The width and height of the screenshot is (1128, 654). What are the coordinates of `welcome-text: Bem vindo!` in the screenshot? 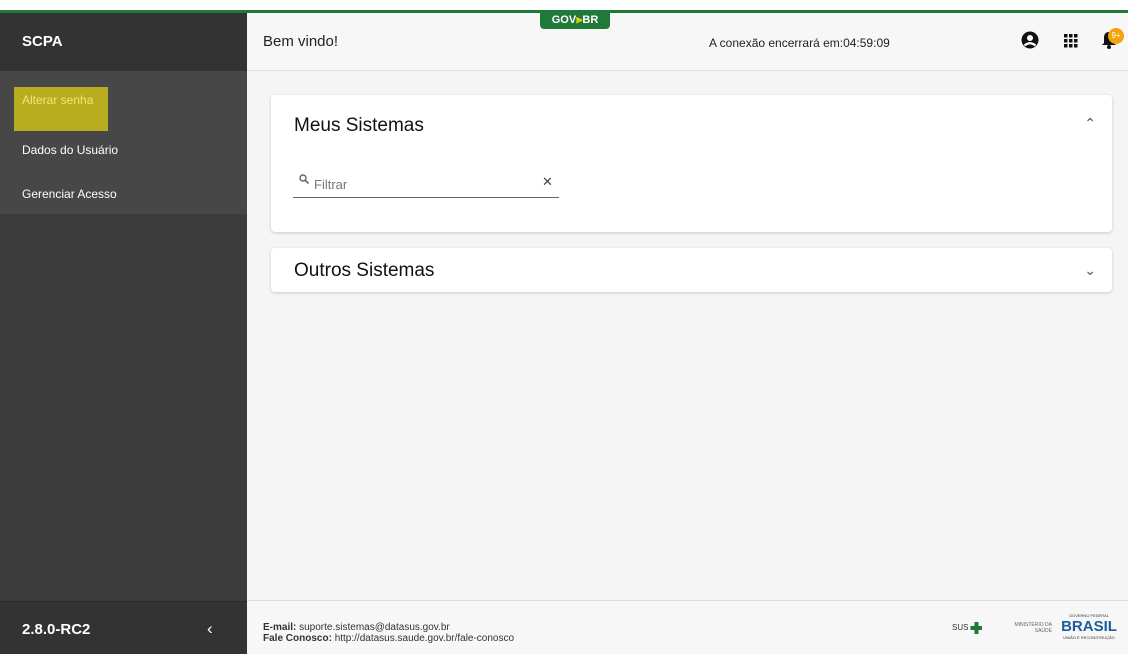 It's located at (301, 41).